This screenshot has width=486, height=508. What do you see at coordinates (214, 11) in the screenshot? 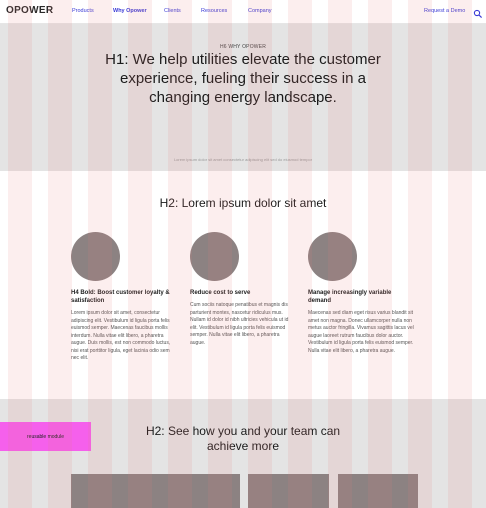
I see `nav-link-resources: Resources` at bounding box center [214, 11].